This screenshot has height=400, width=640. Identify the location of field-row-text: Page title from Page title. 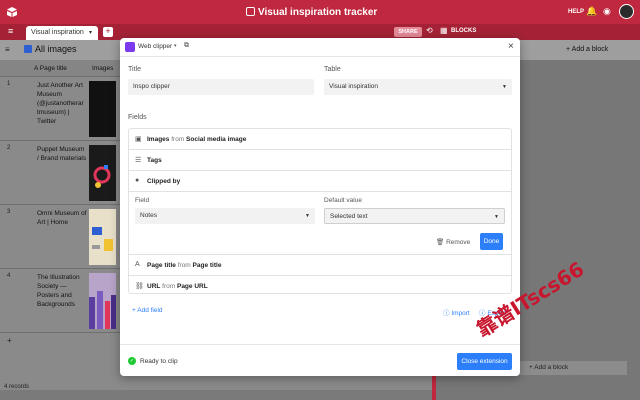
(184, 265).